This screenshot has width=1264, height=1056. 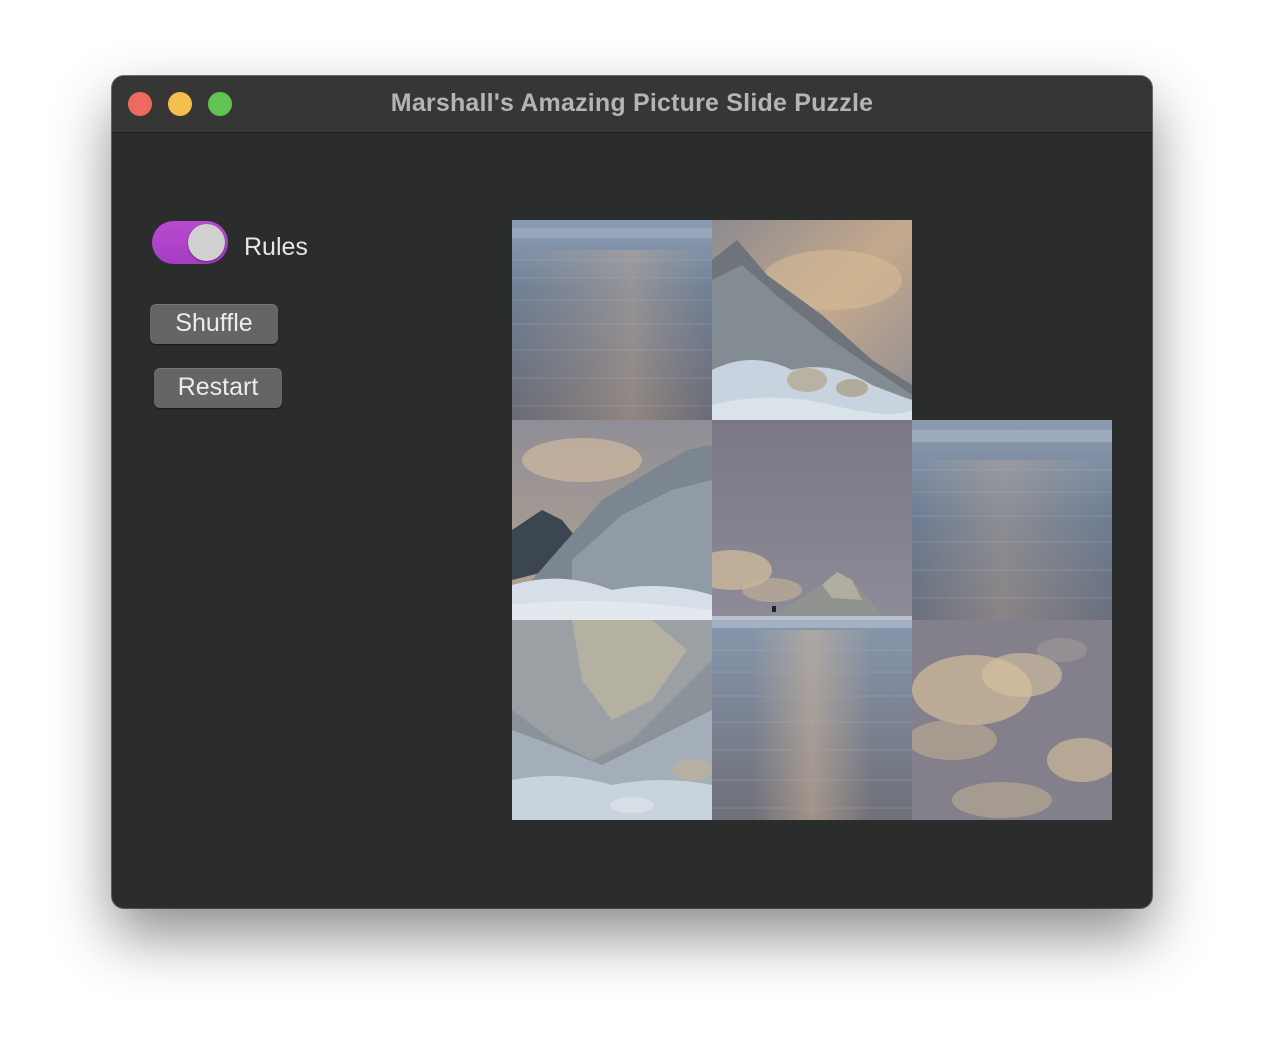 I want to click on clouds-tile-image, so click(x=1012, y=720).